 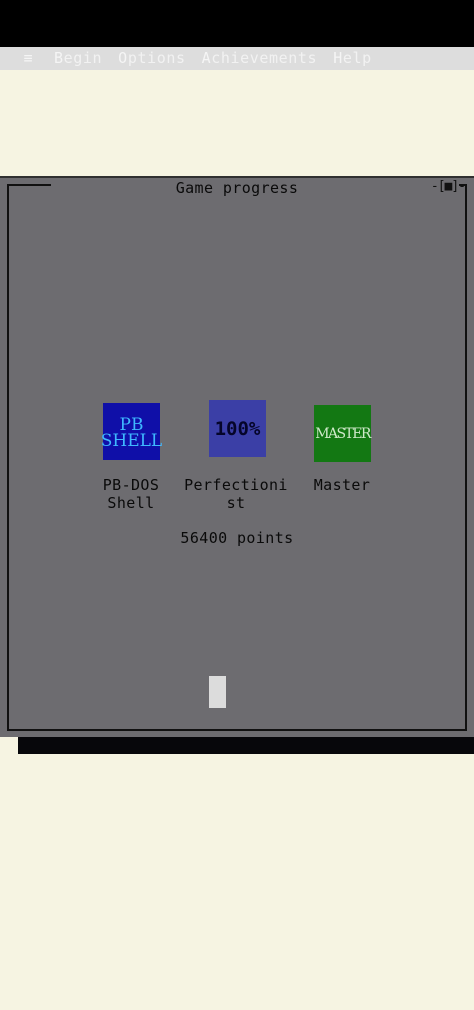 What do you see at coordinates (246, 745) in the screenshot?
I see `window-shadow` at bounding box center [246, 745].